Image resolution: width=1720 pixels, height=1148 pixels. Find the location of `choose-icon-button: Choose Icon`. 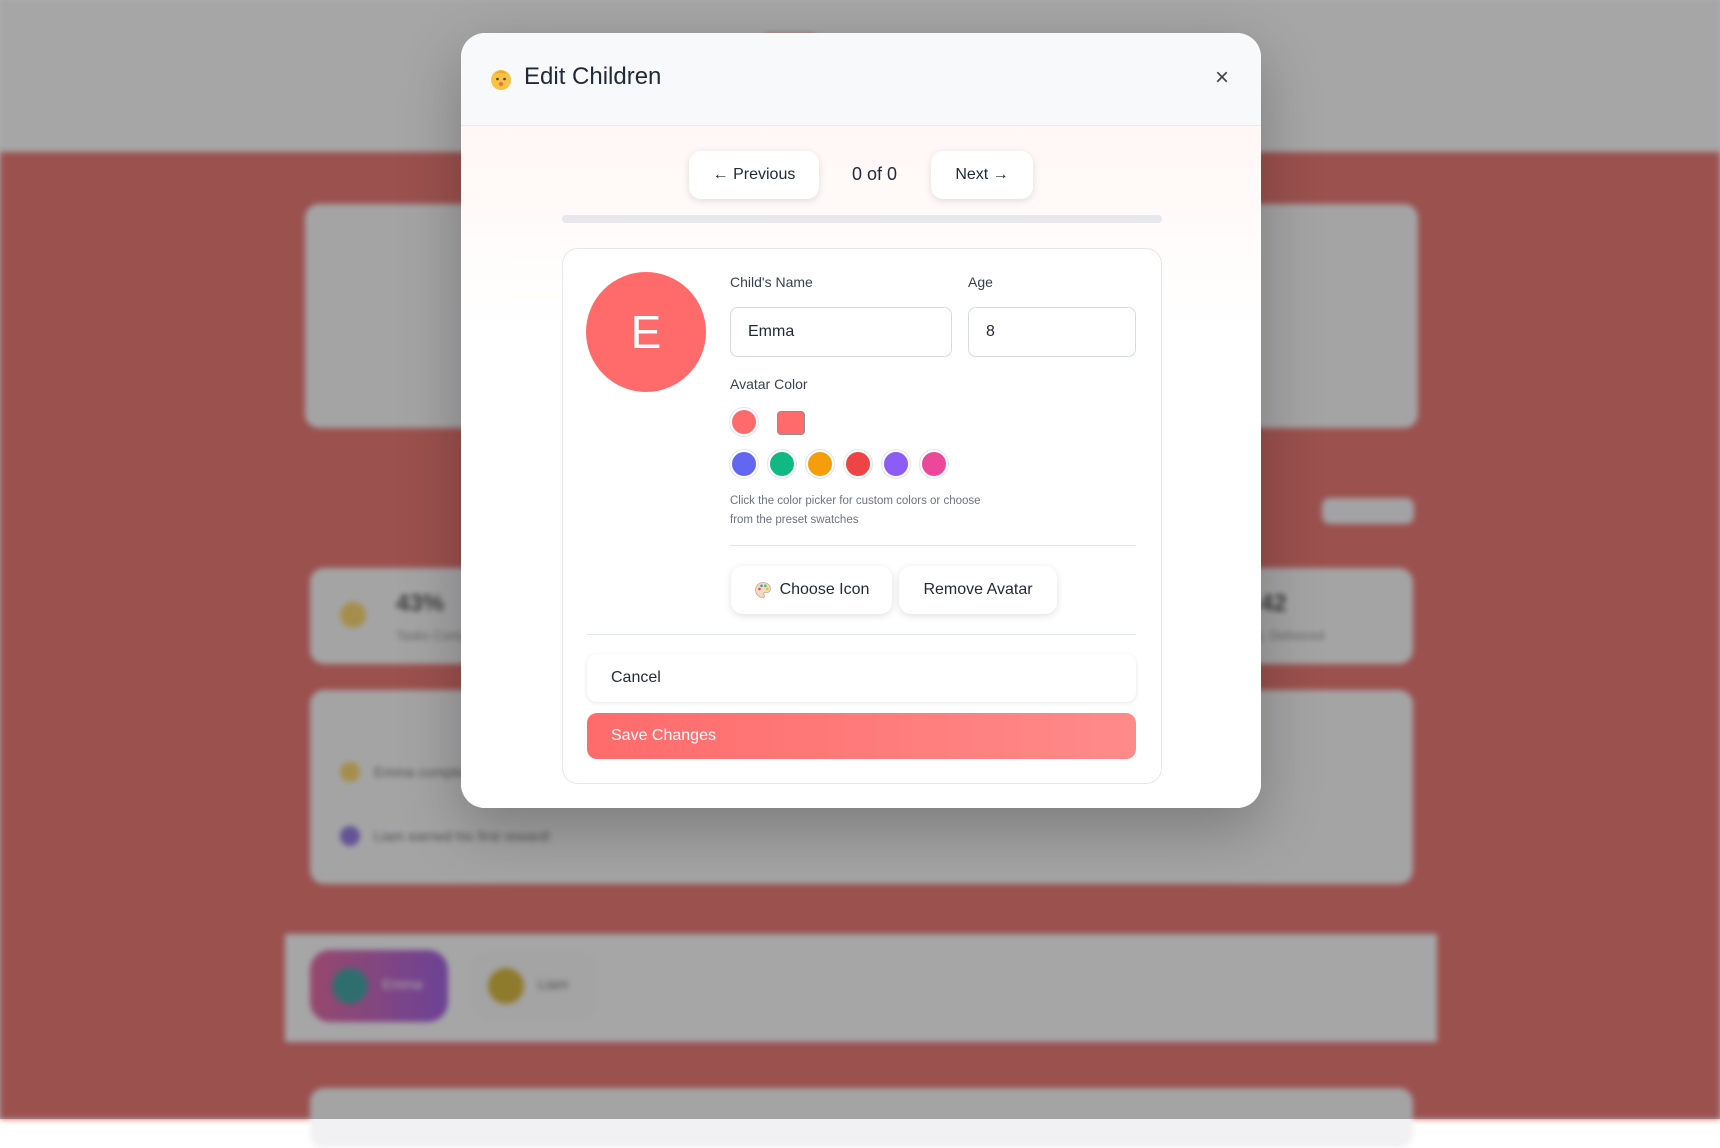

choose-icon-button: Choose Icon is located at coordinates (811, 590).